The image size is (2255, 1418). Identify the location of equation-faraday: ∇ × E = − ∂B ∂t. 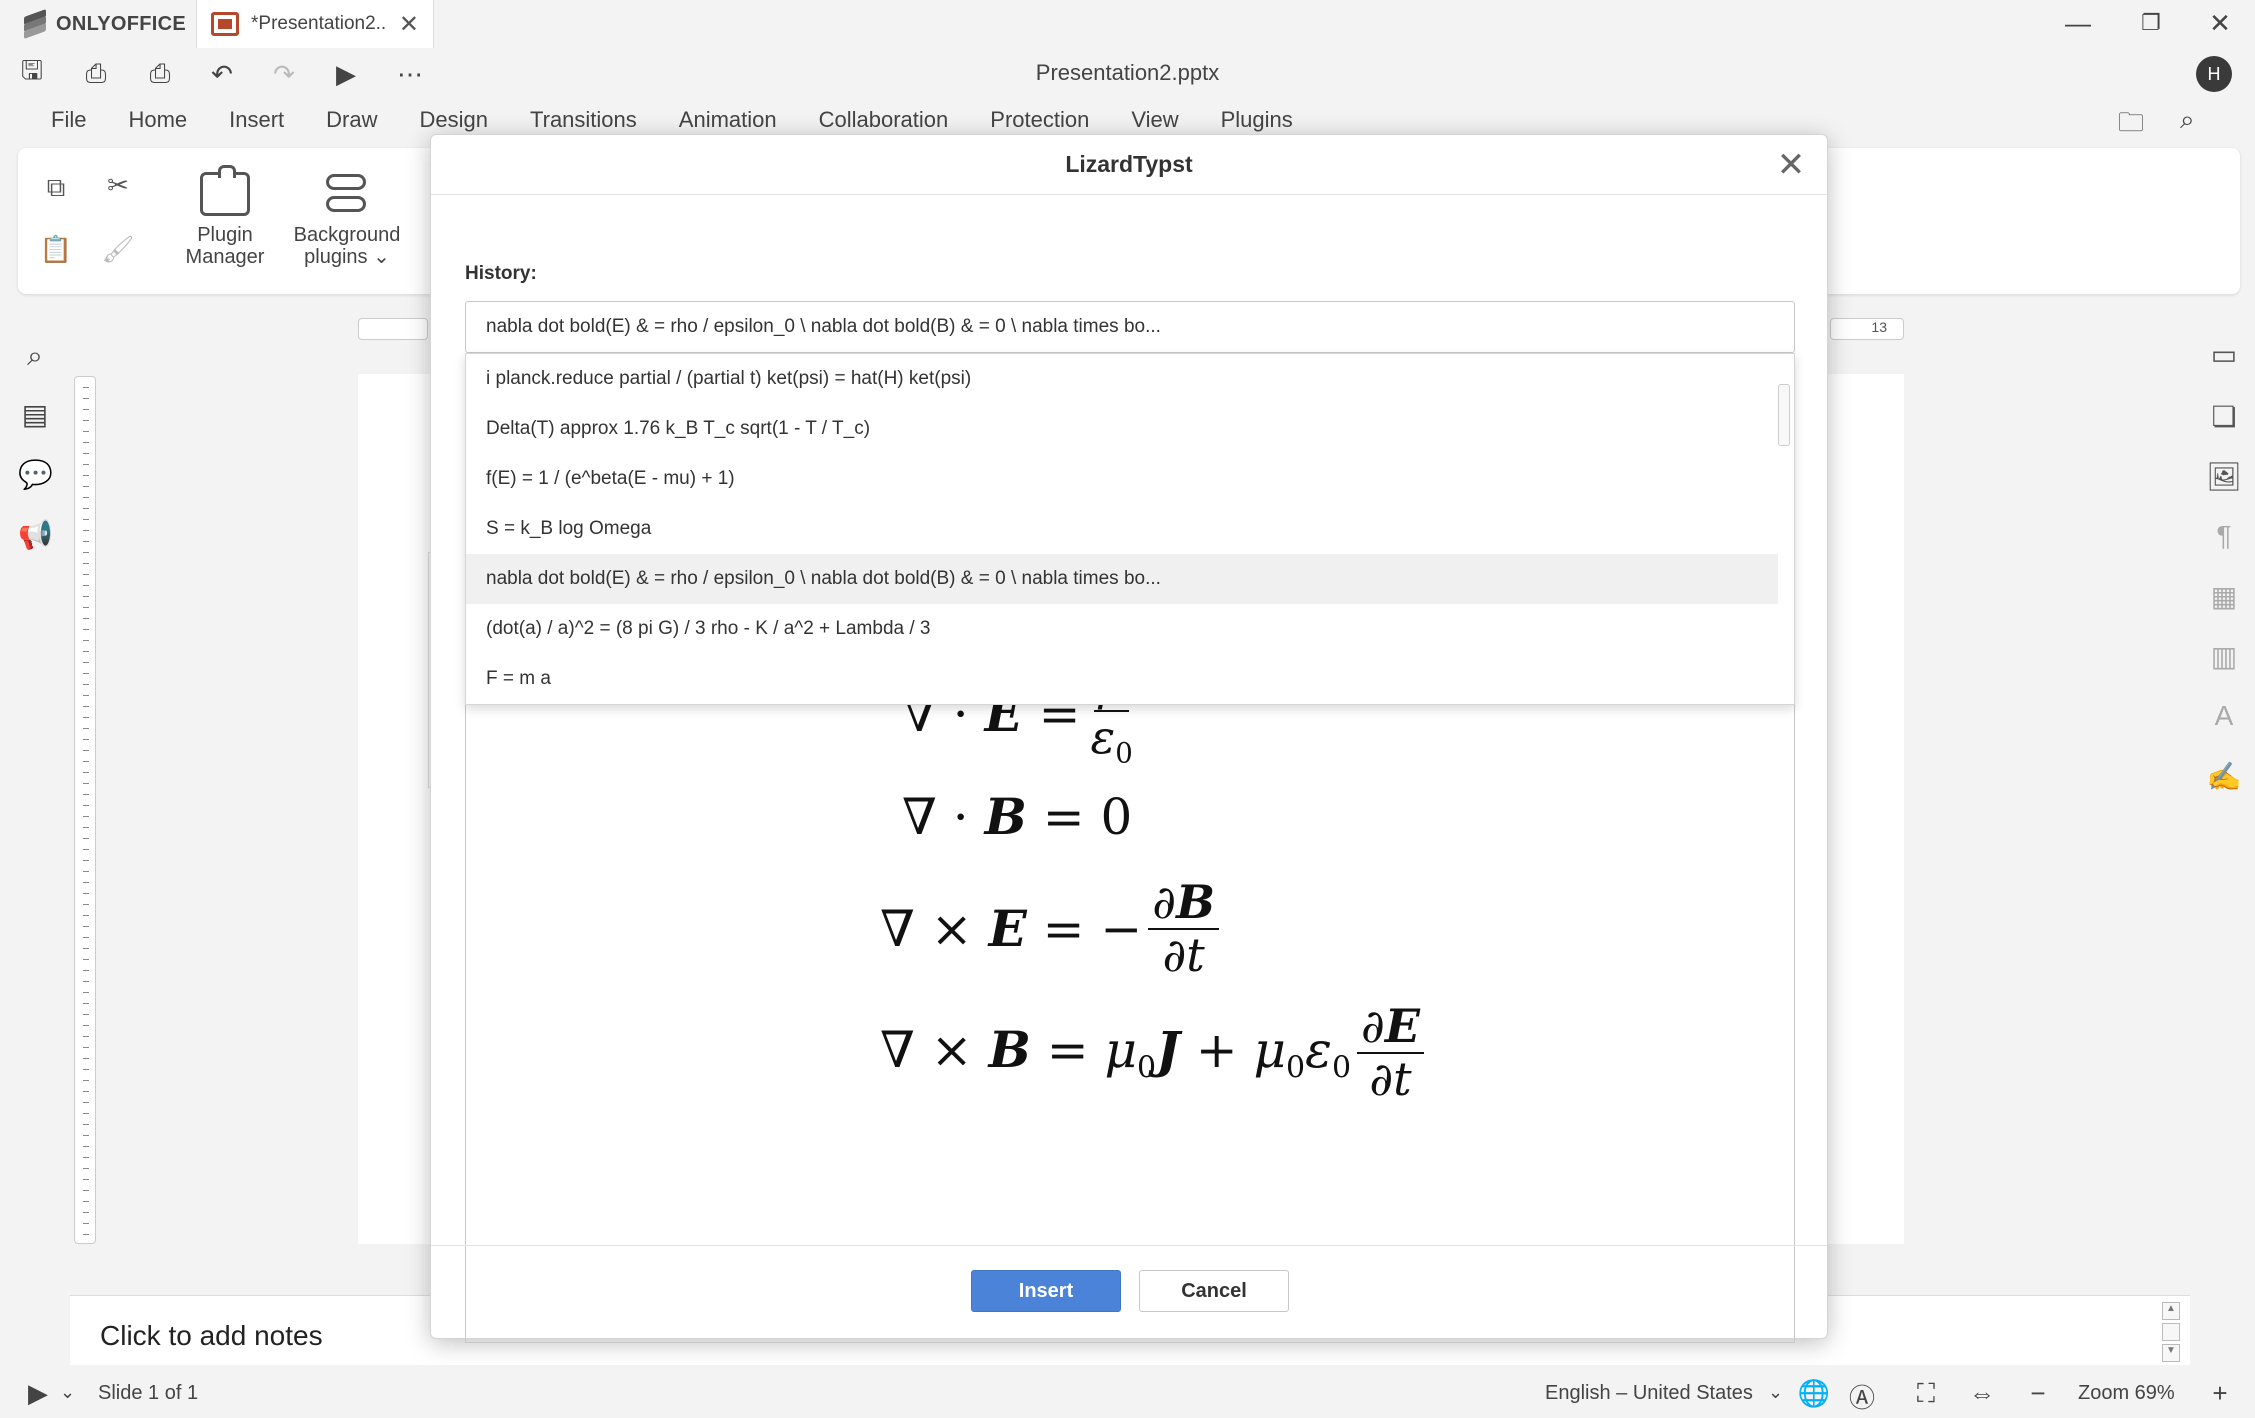
(1052, 928).